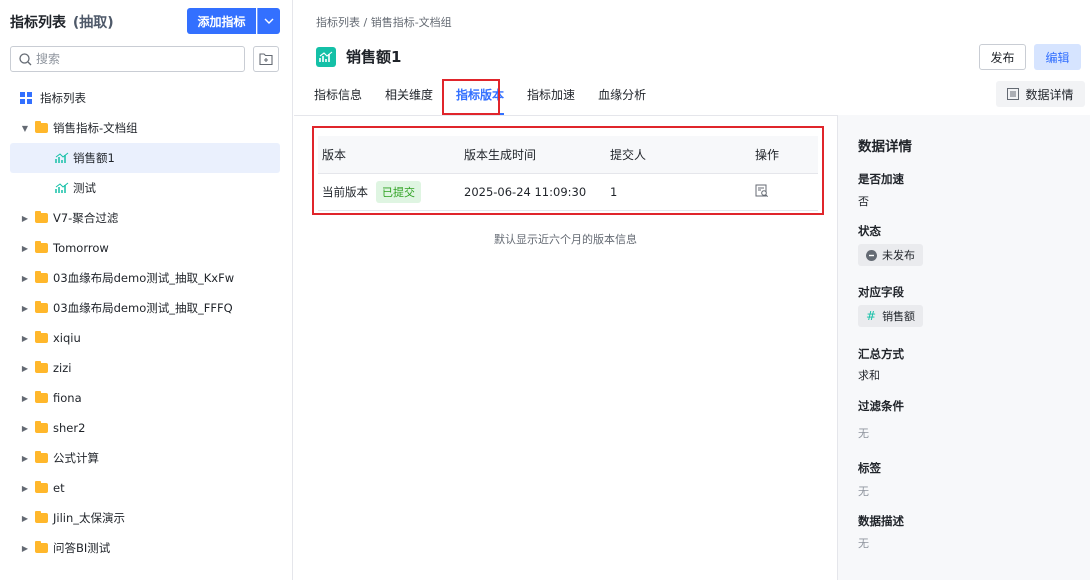 The image size is (1090, 580). I want to click on search-input, so click(131, 59).